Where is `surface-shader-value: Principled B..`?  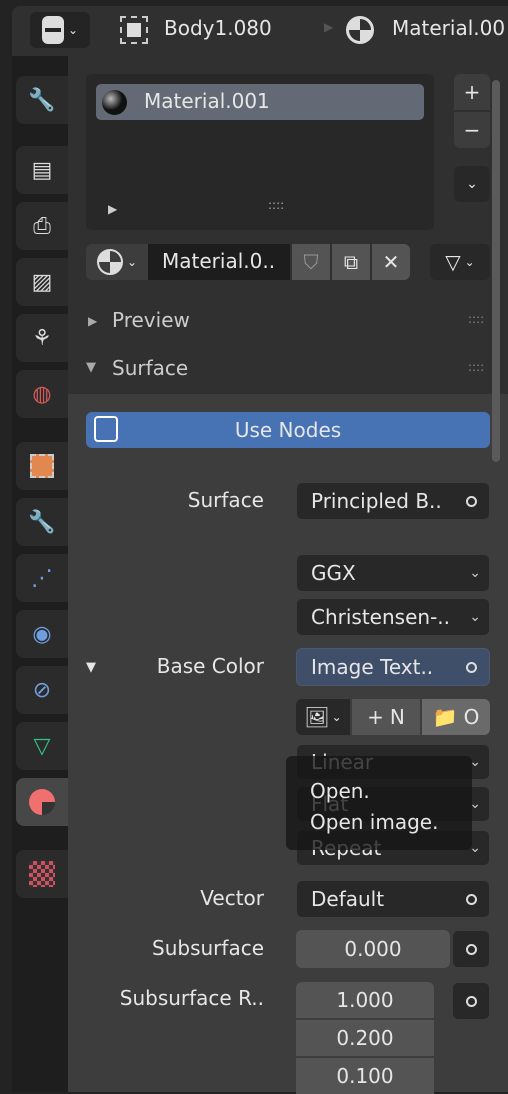 surface-shader-value: Principled B.. is located at coordinates (376, 501).